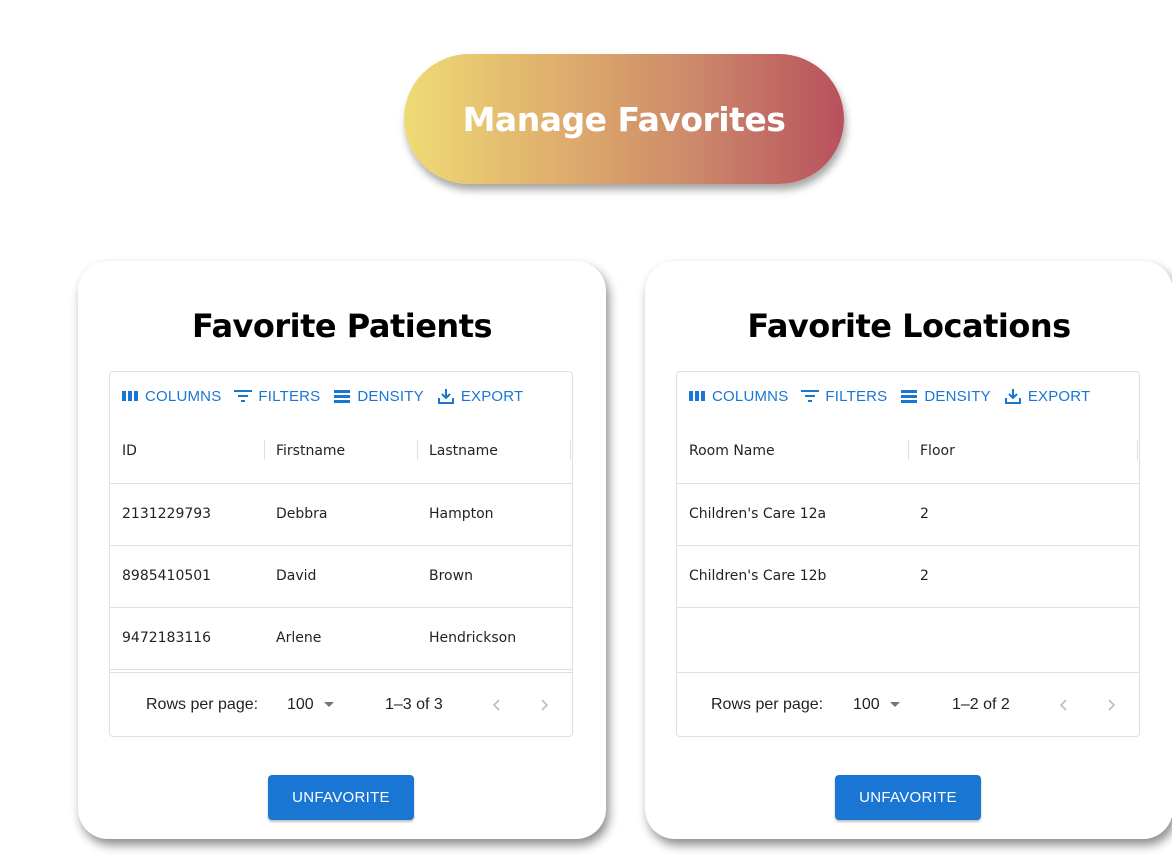 The image size is (1172, 865). What do you see at coordinates (414, 704) in the screenshot?
I see `pagination-range: 1–3 of 3` at bounding box center [414, 704].